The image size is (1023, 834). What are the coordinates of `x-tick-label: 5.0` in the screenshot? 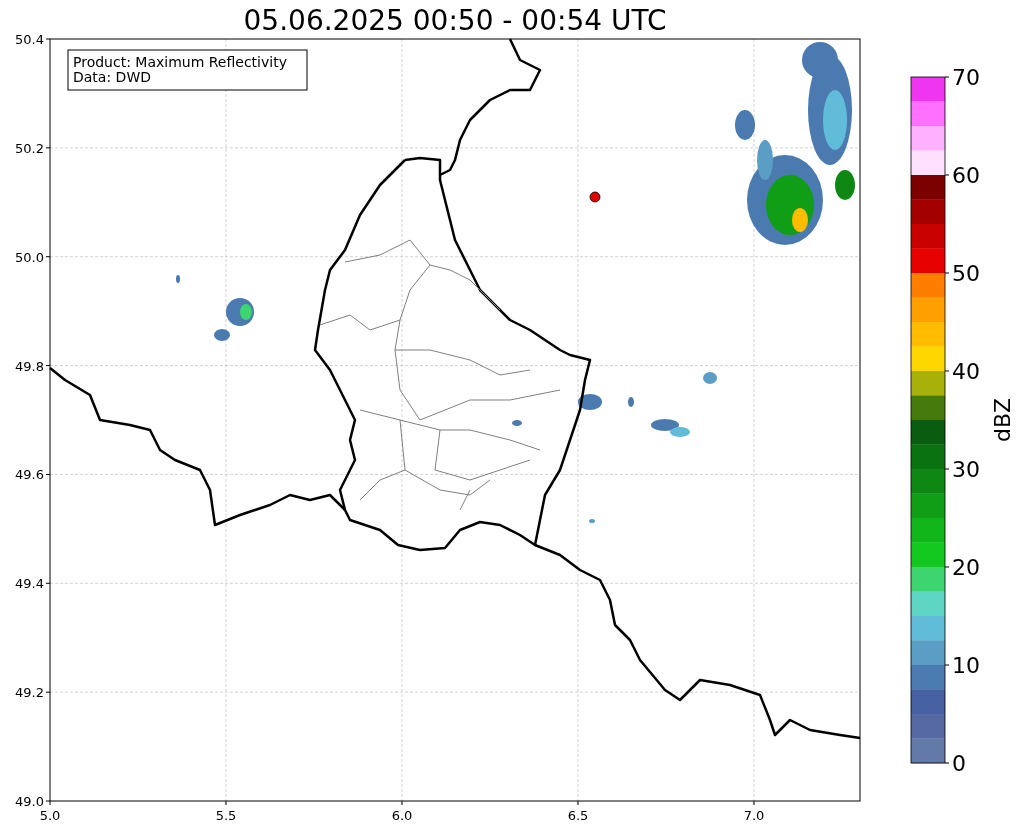 It's located at (50, 815).